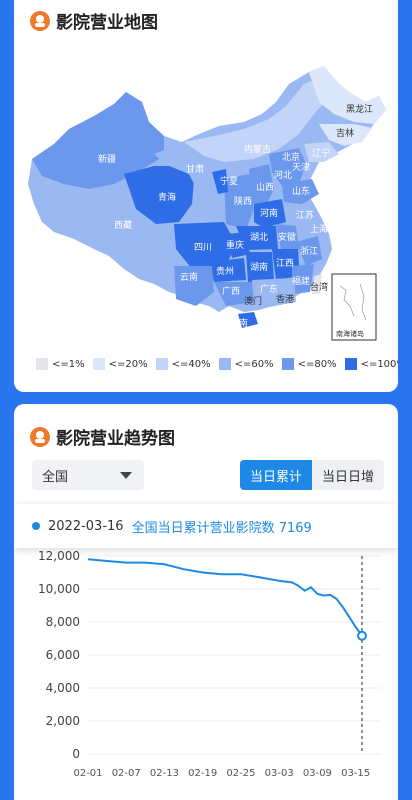  I want to click on x-tick-label: 02-19, so click(202, 773).